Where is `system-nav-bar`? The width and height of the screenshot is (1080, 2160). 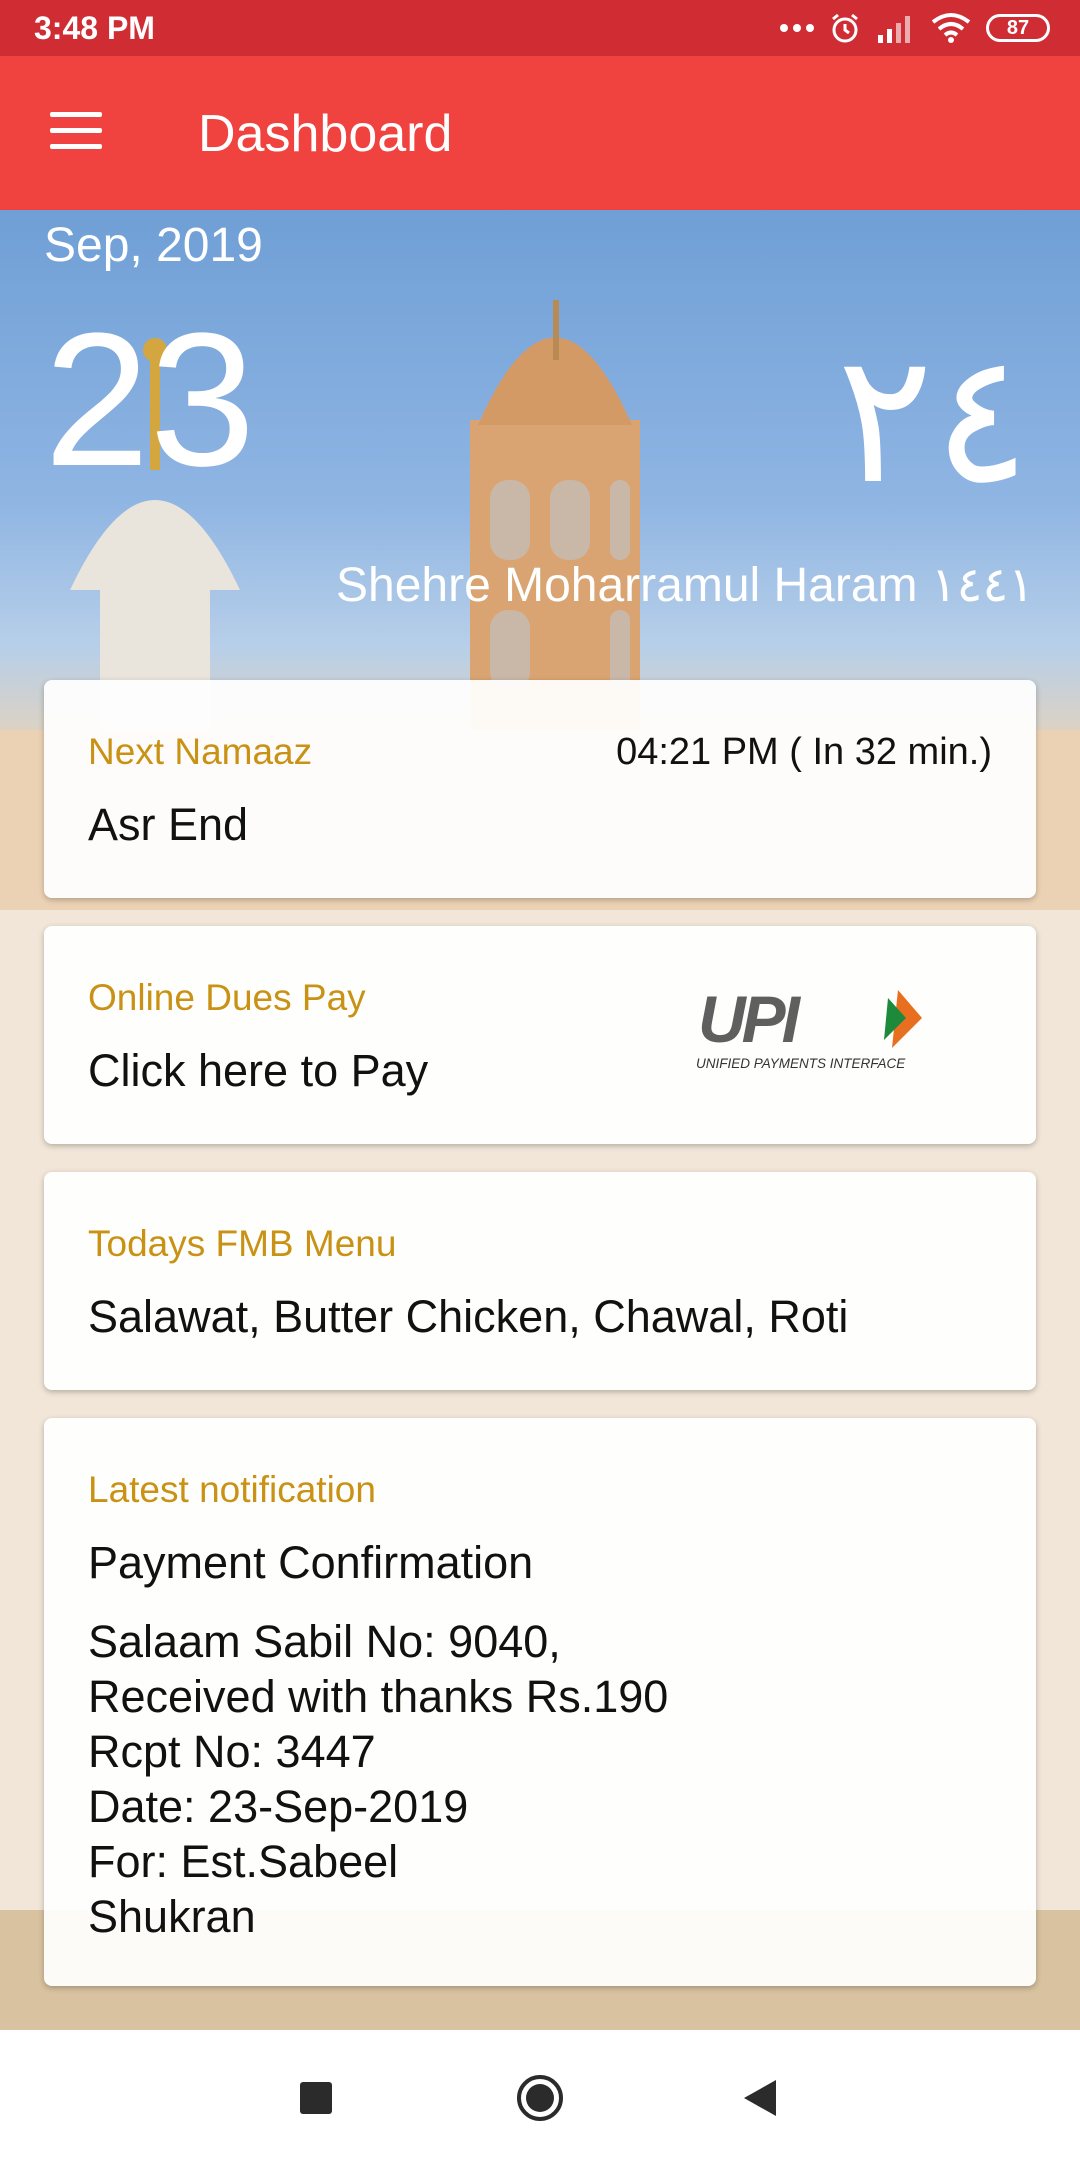 system-nav-bar is located at coordinates (540, 2095).